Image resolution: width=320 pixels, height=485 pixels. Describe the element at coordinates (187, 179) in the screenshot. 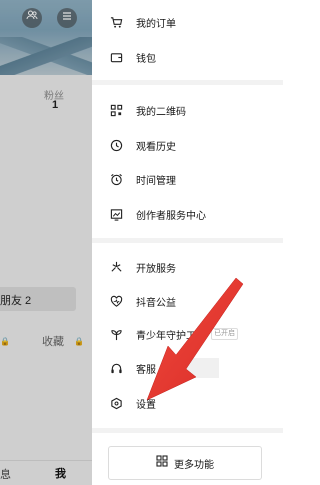

I see `menu-item-time-manage: 时间管理` at that location.